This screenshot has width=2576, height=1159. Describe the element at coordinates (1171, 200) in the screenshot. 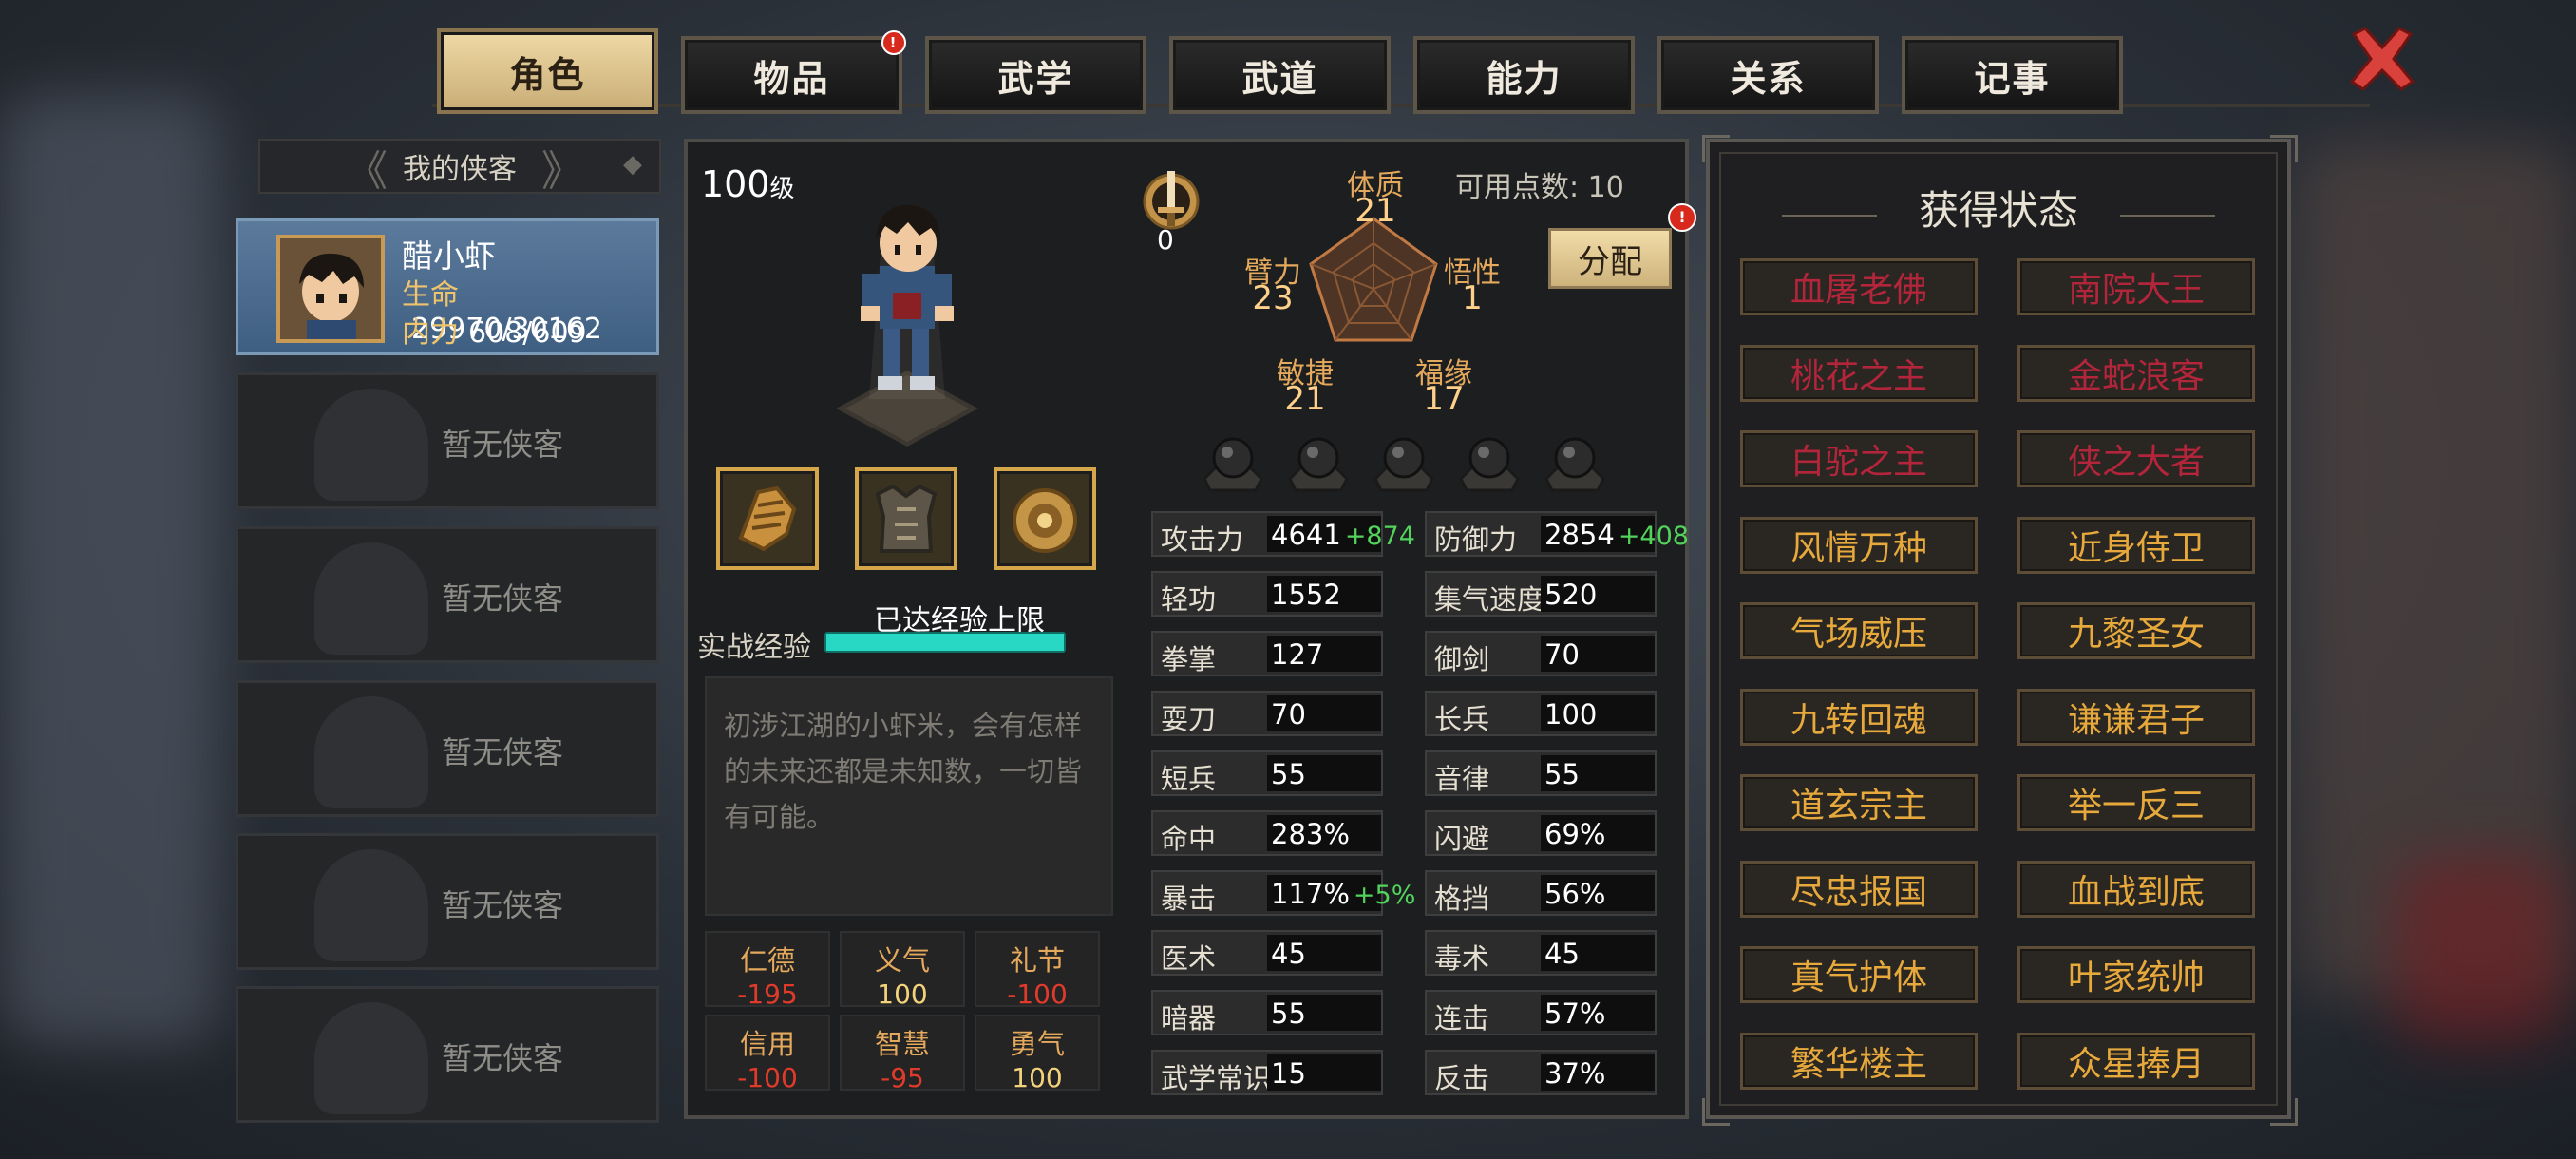

I see `sword-icon` at that location.